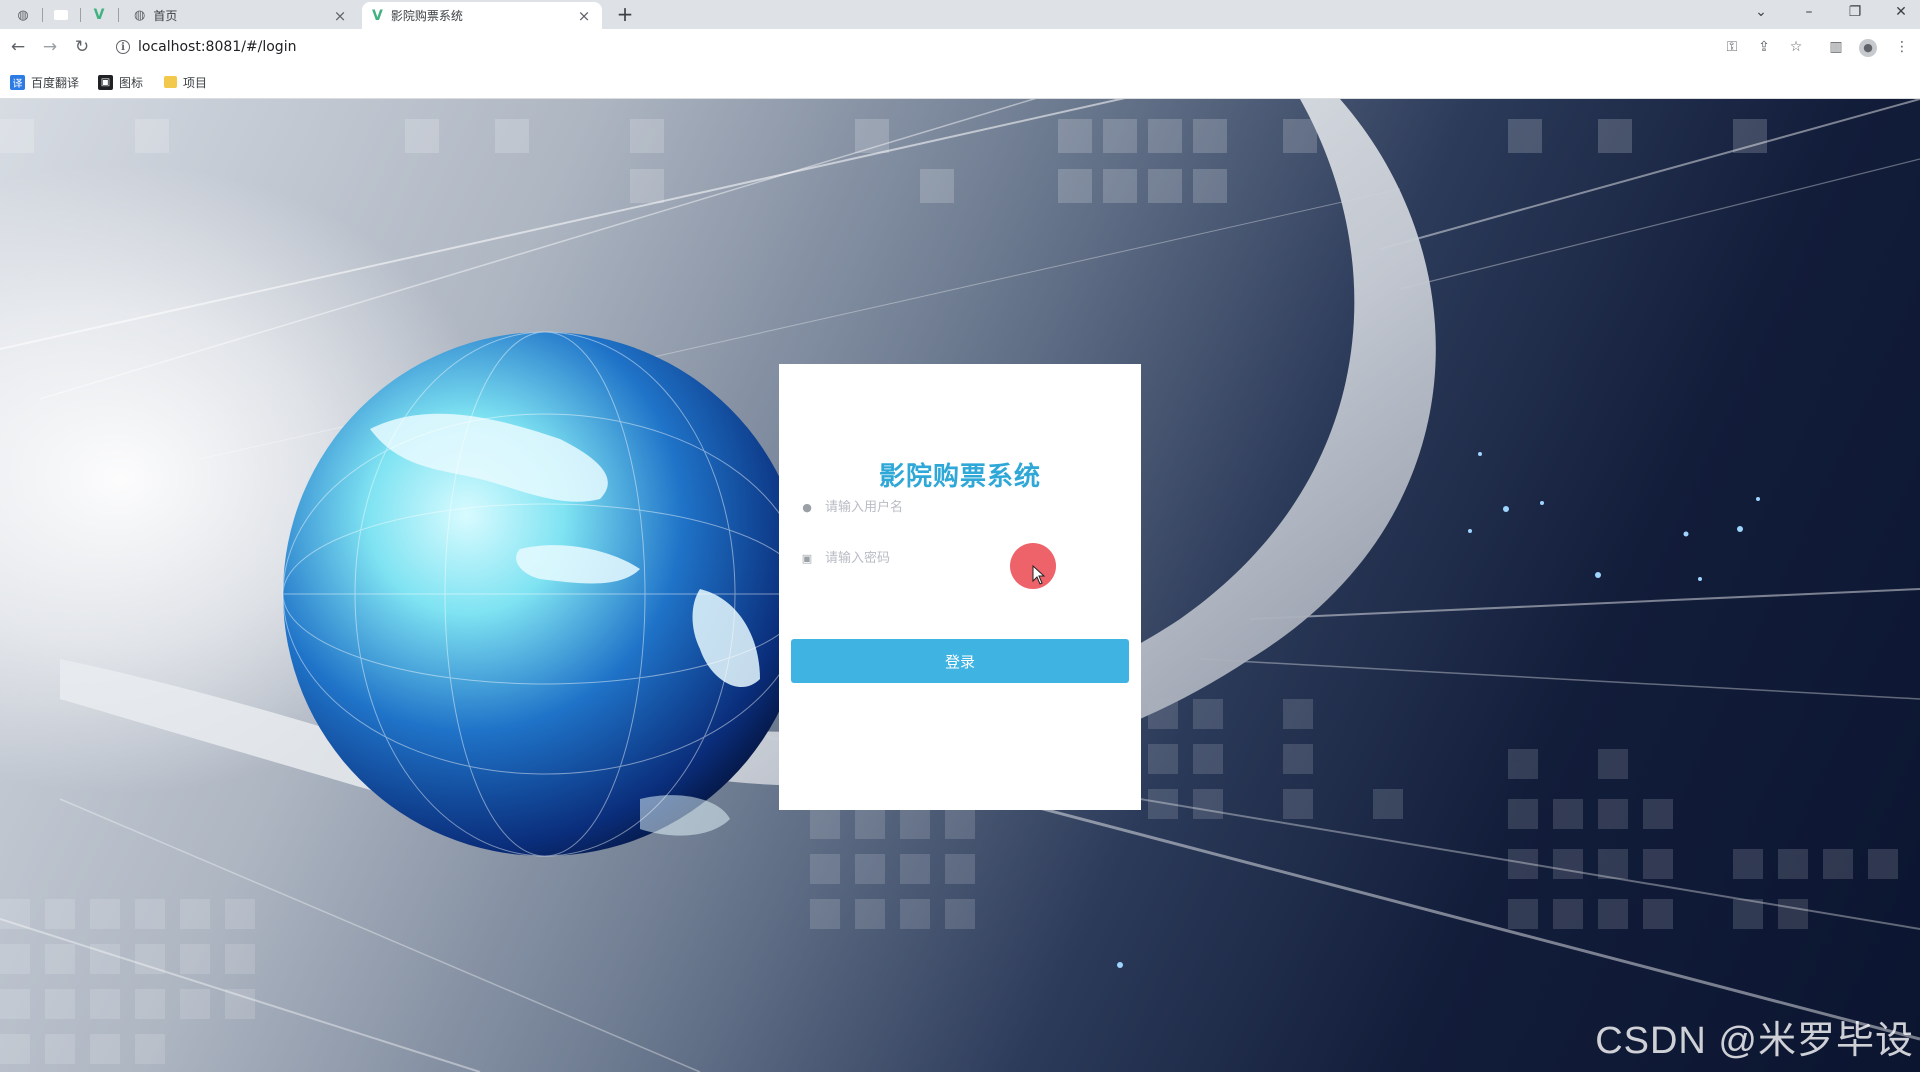 This screenshot has height=1072, width=1920. Describe the element at coordinates (217, 47) in the screenshot. I see `url-text: localhost:8081/#/login` at that location.